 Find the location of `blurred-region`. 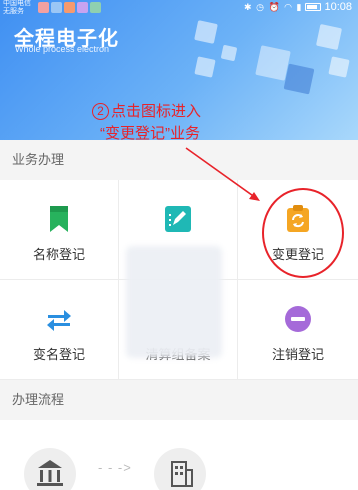

blurred-region is located at coordinates (174, 302).